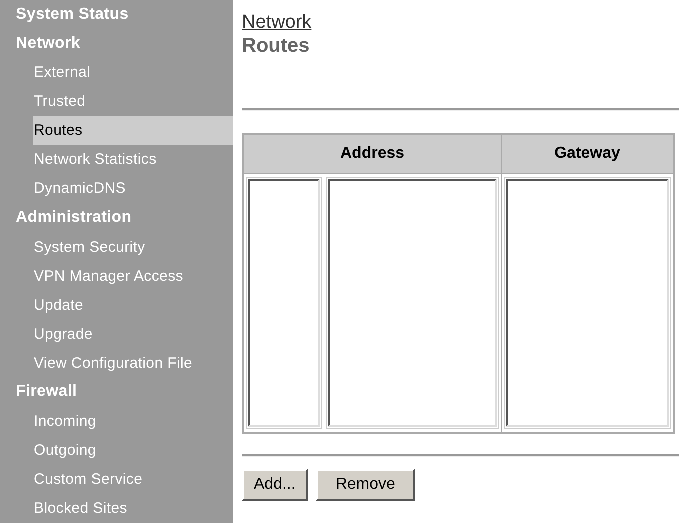 Image resolution: width=679 pixels, height=523 pixels. Describe the element at coordinates (133, 508) in the screenshot. I see `sidebar-item: Blocked Sites` at that location.